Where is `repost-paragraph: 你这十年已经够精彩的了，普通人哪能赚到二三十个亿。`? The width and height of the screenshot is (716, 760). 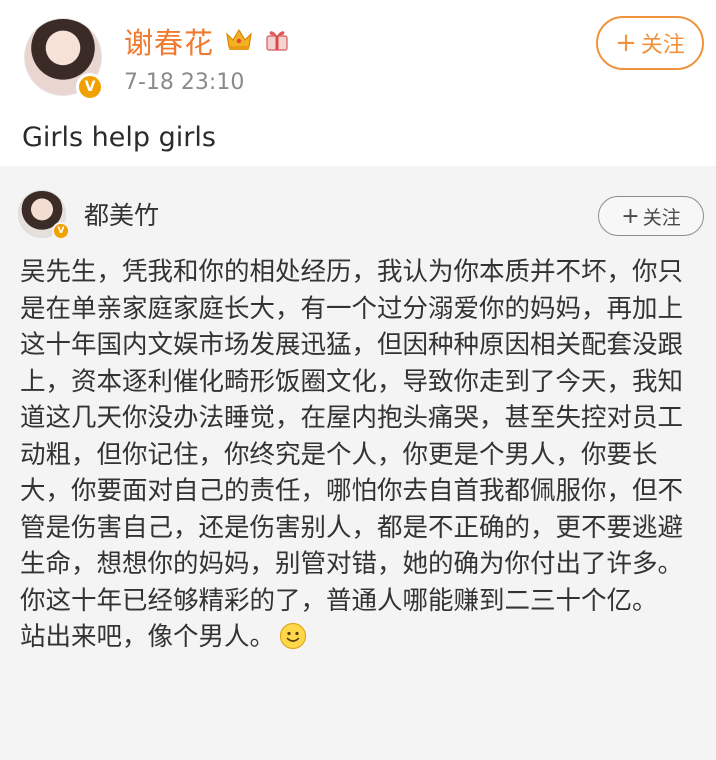 repost-paragraph: 你这十年已经够精彩的了，普通人哪能赚到二三十个亿。 is located at coordinates (339, 600).